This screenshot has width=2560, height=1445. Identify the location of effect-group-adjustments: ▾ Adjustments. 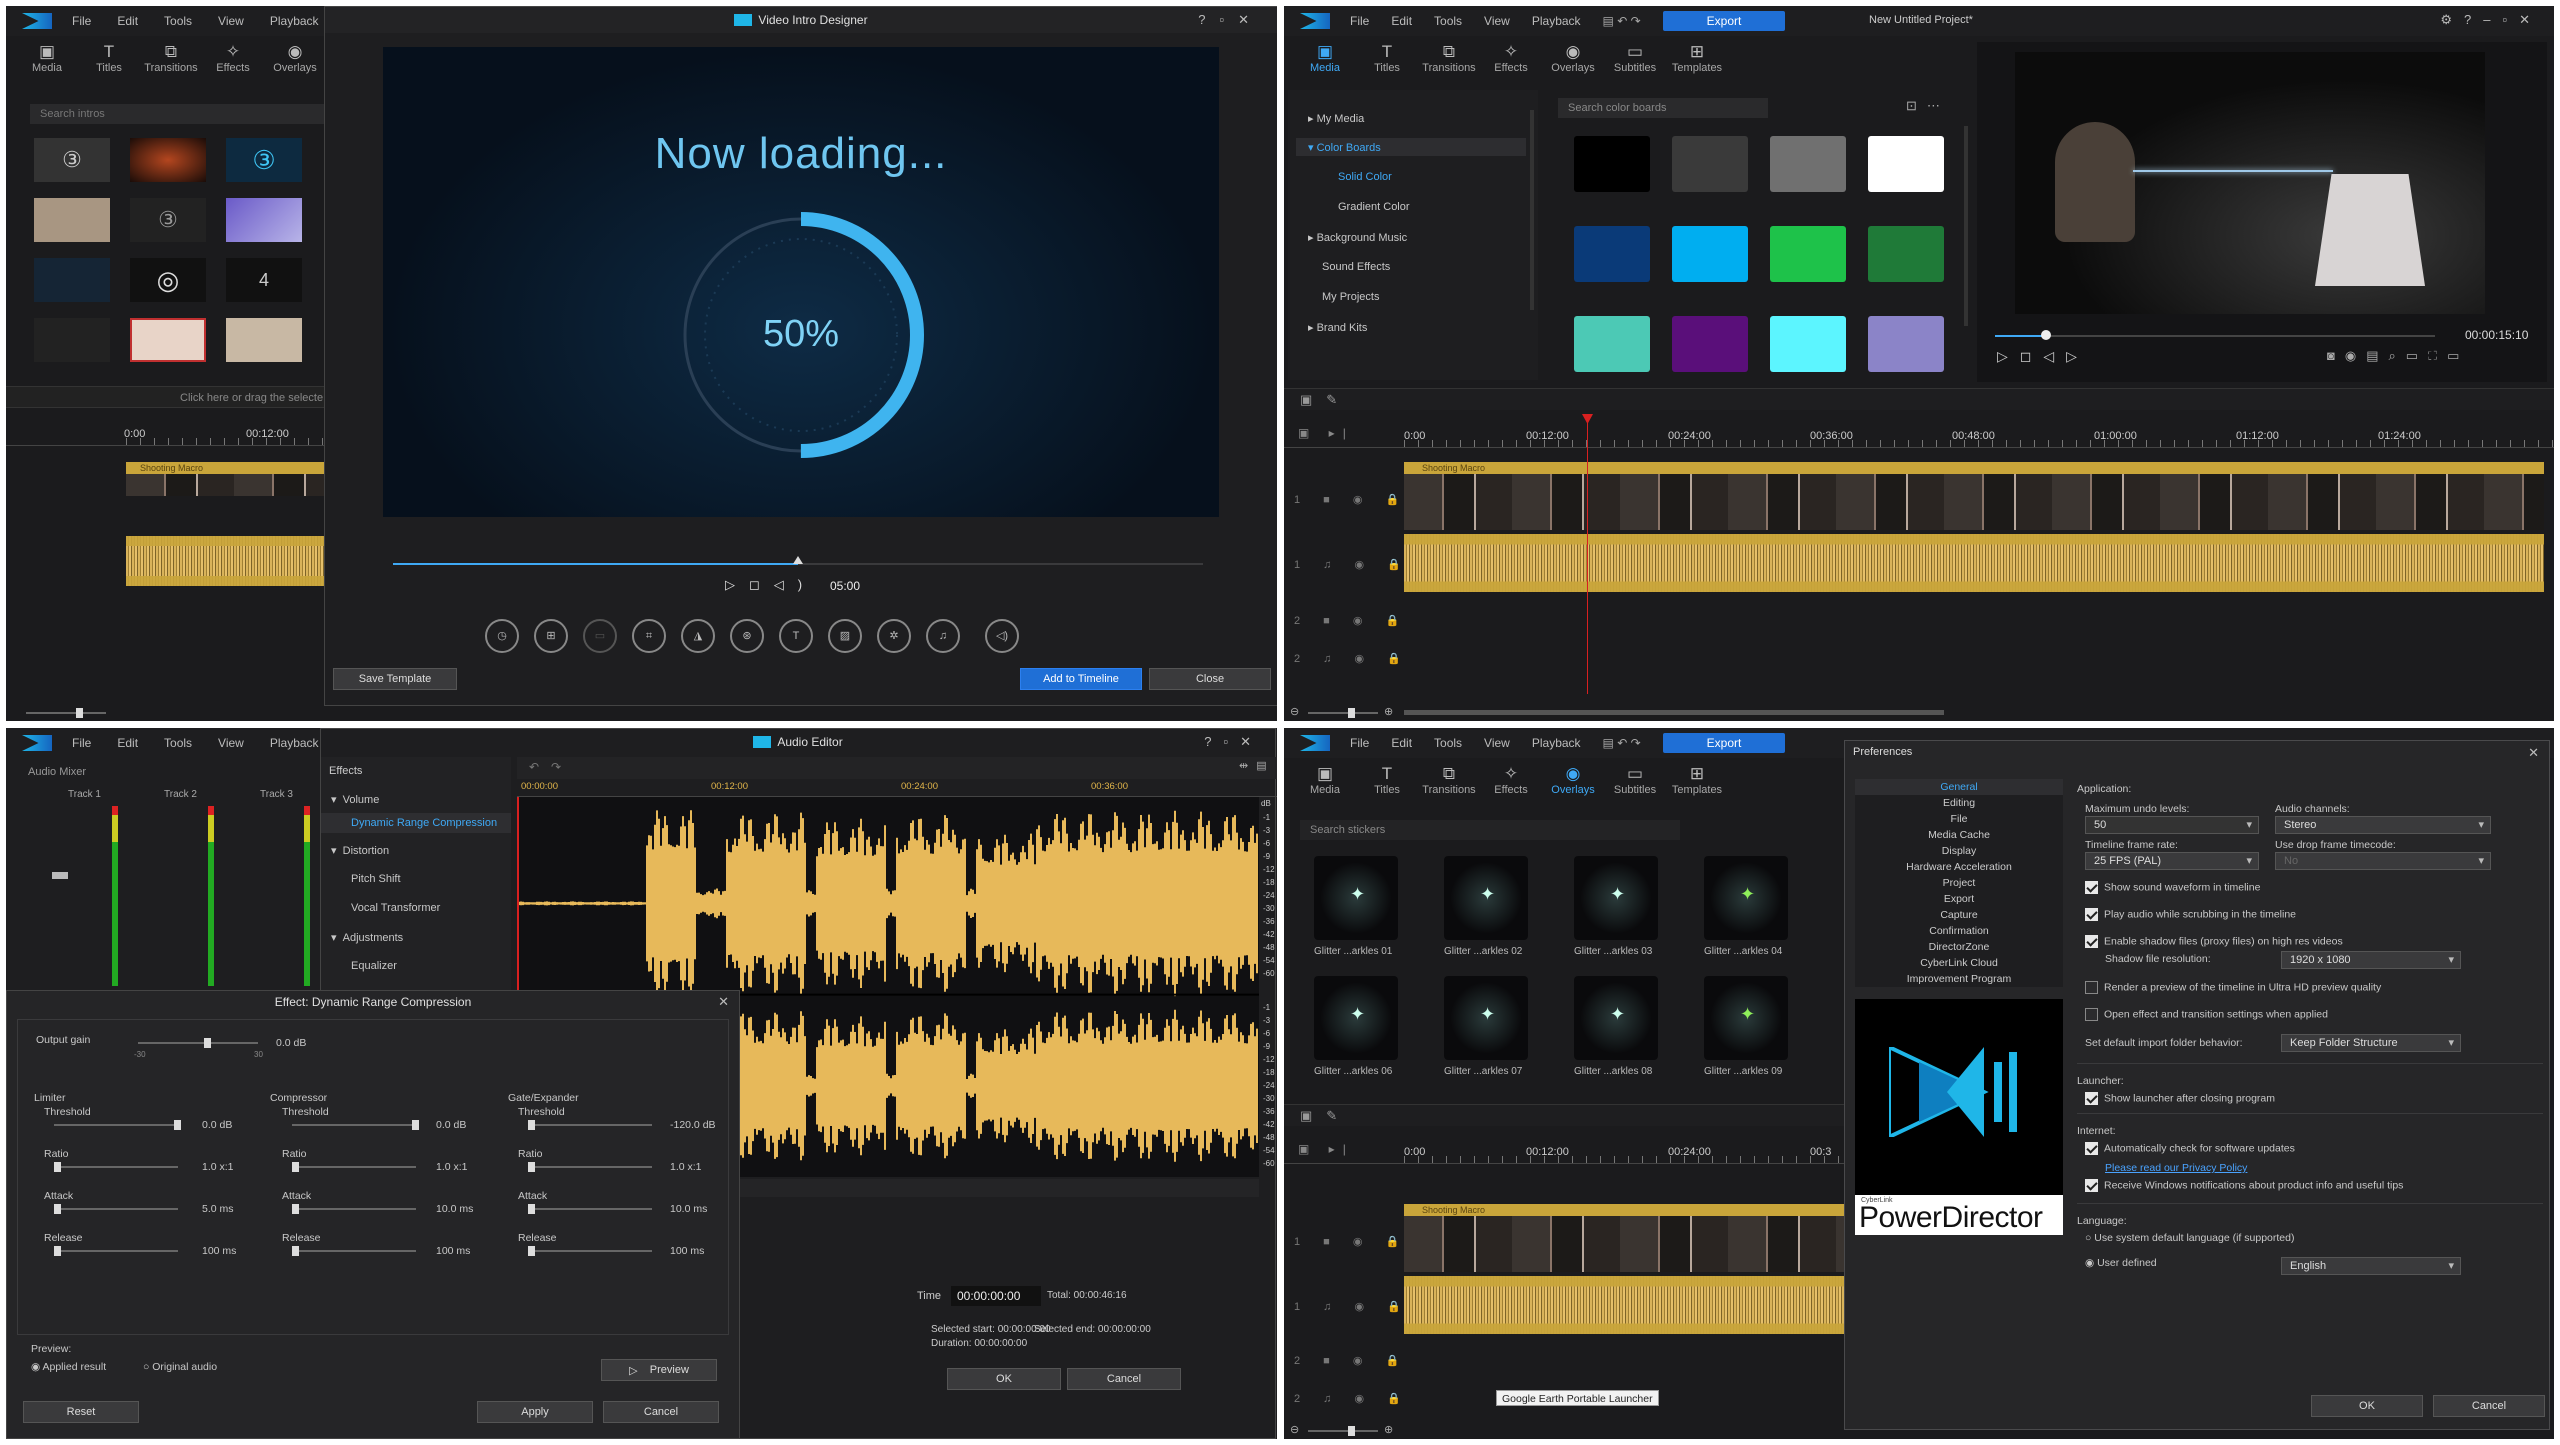
(367, 937).